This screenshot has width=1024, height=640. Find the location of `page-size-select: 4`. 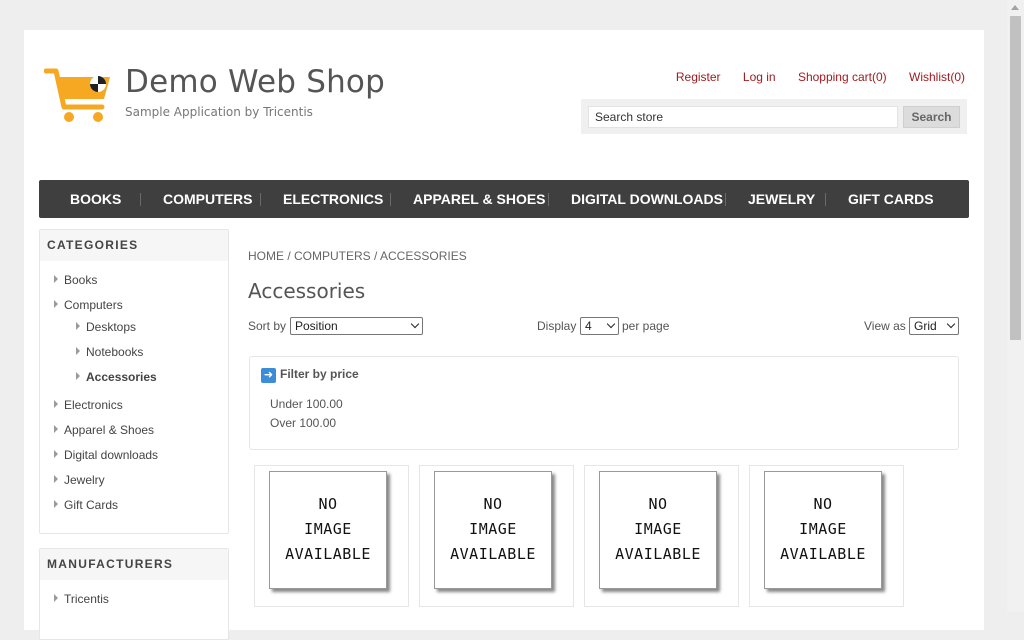

page-size-select: 4 is located at coordinates (599, 326).